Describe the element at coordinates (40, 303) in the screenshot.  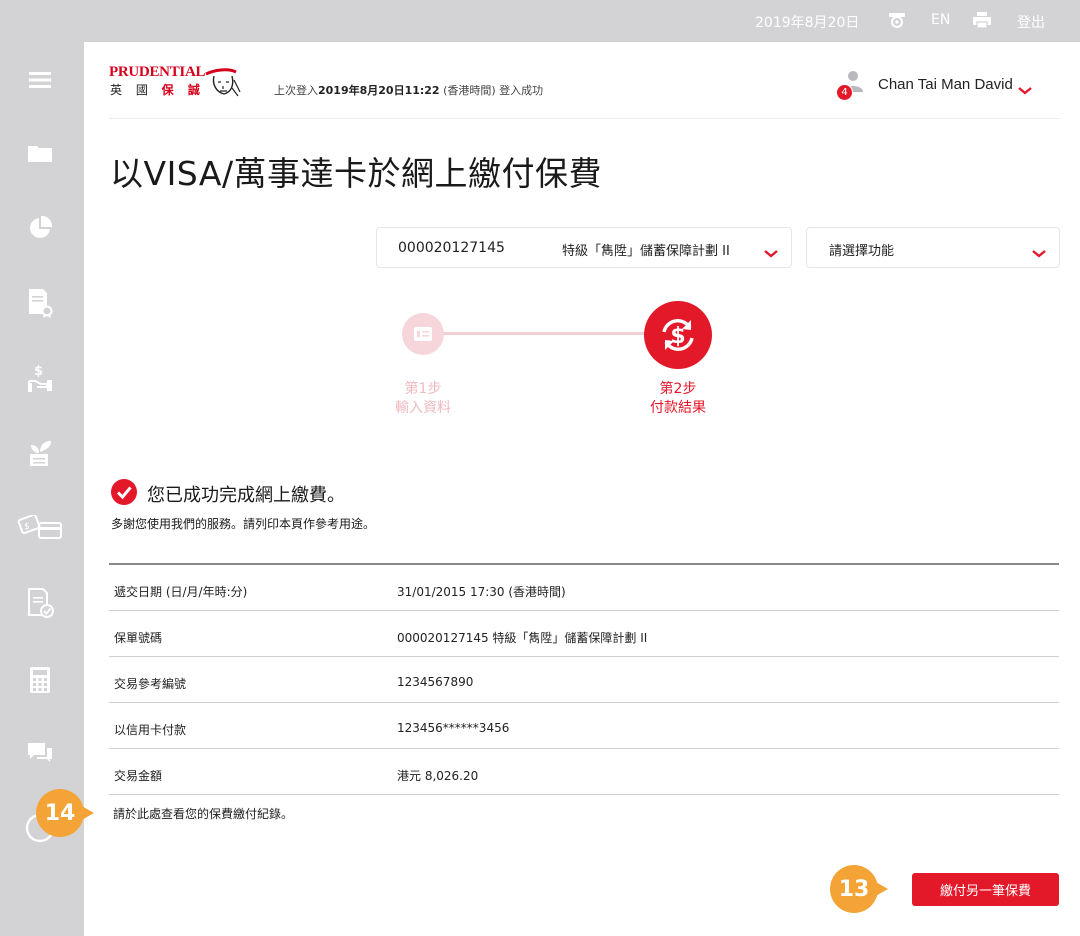
I see `certificate-icon` at that location.